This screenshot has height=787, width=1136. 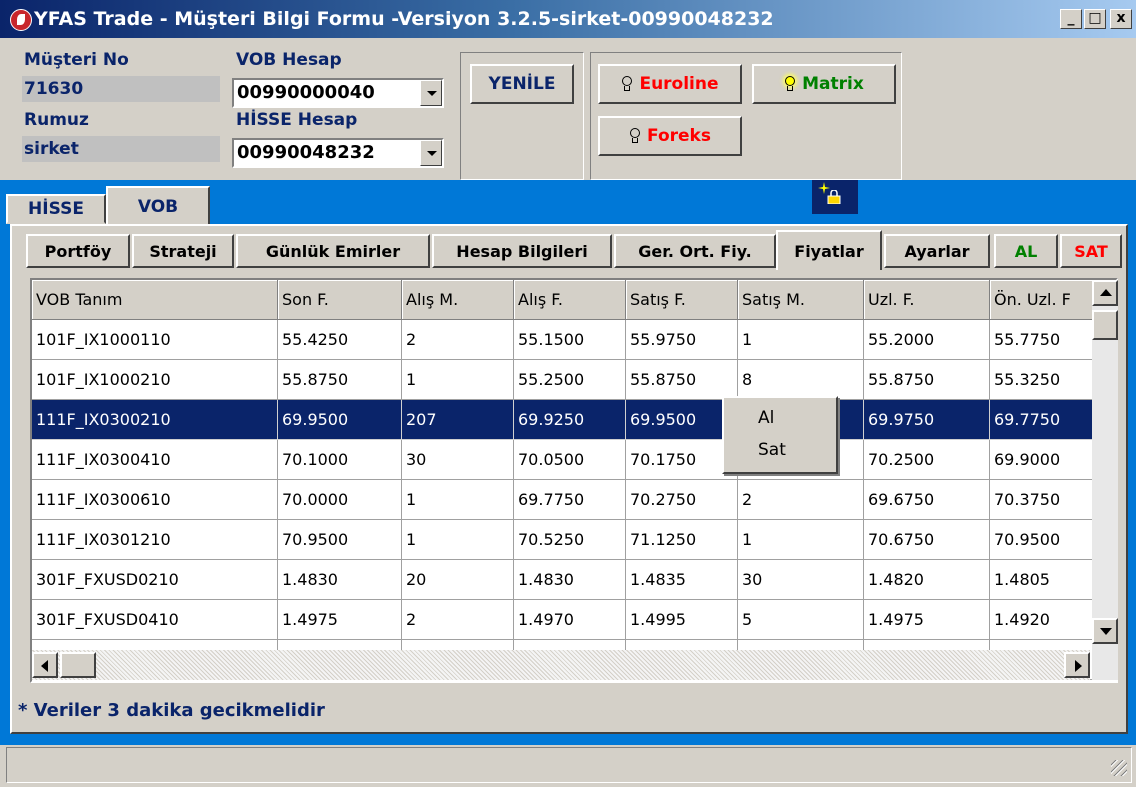 I want to click on table-cell: 70.2750, so click(x=682, y=500).